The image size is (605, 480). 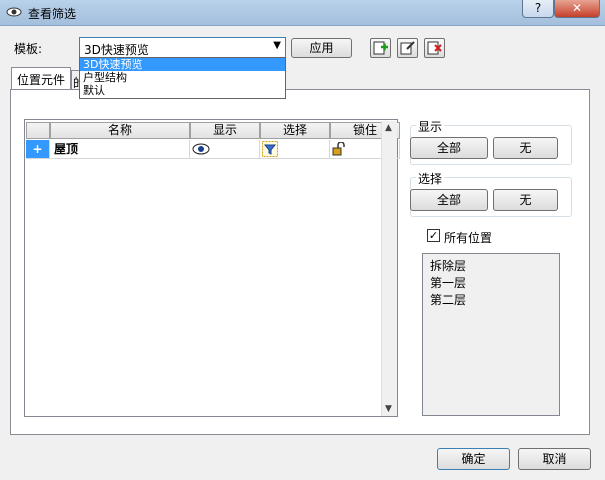 I want to click on template-selected: 3D快速预览, so click(x=116, y=50).